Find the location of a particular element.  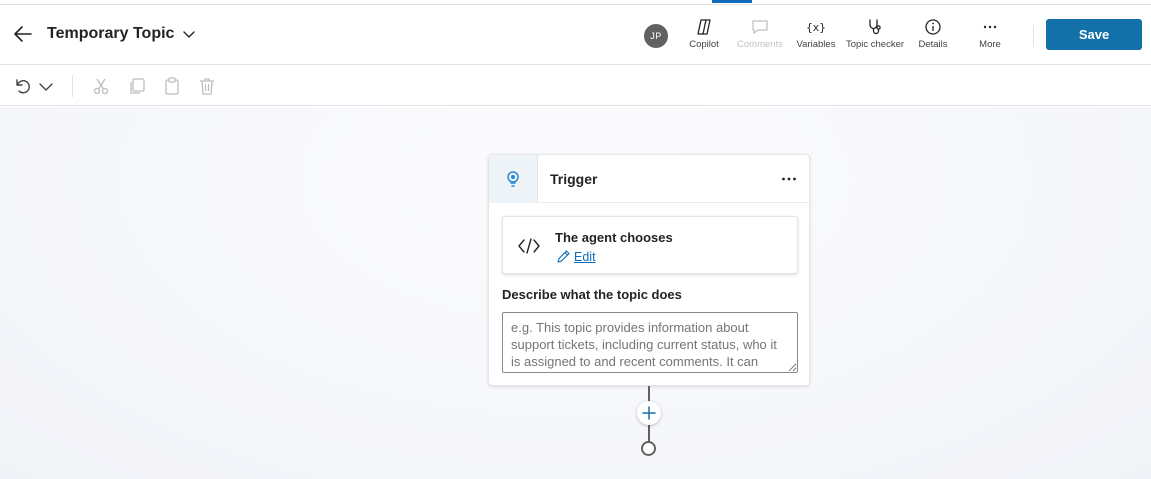

trigger-lightbulb-icon is located at coordinates (513, 179).